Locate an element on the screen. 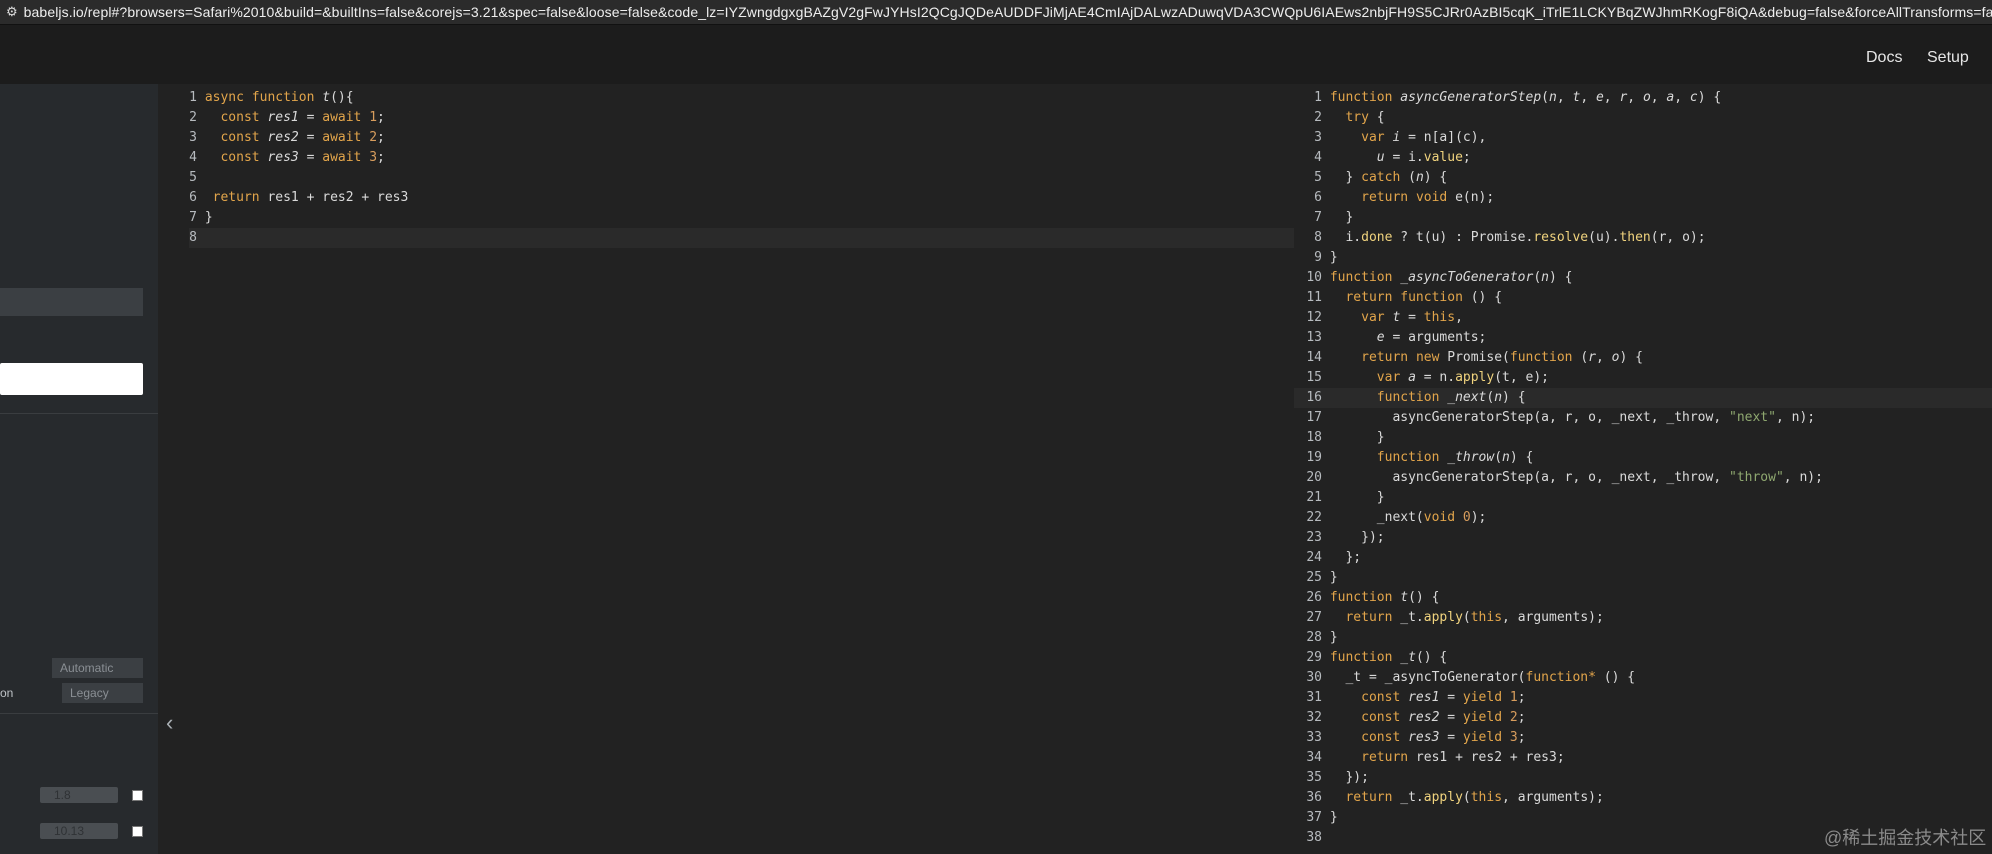 The height and width of the screenshot is (854, 1992). code-text: u = i.value; is located at coordinates (1400, 157).